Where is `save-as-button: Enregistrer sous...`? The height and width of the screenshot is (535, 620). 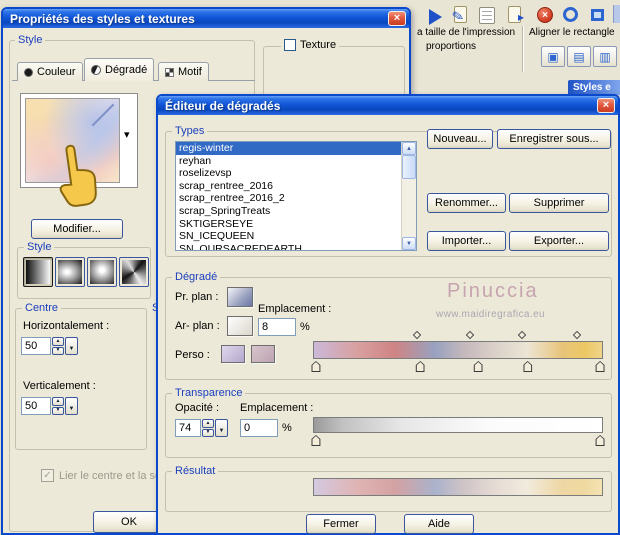
save-as-button: Enregistrer sous... is located at coordinates (554, 139).